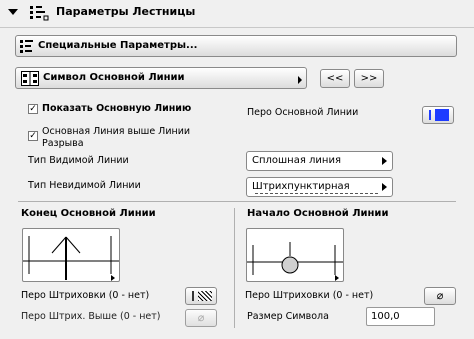 The height and width of the screenshot is (339, 474). I want to click on next-symbol-button: >>, so click(369, 78).